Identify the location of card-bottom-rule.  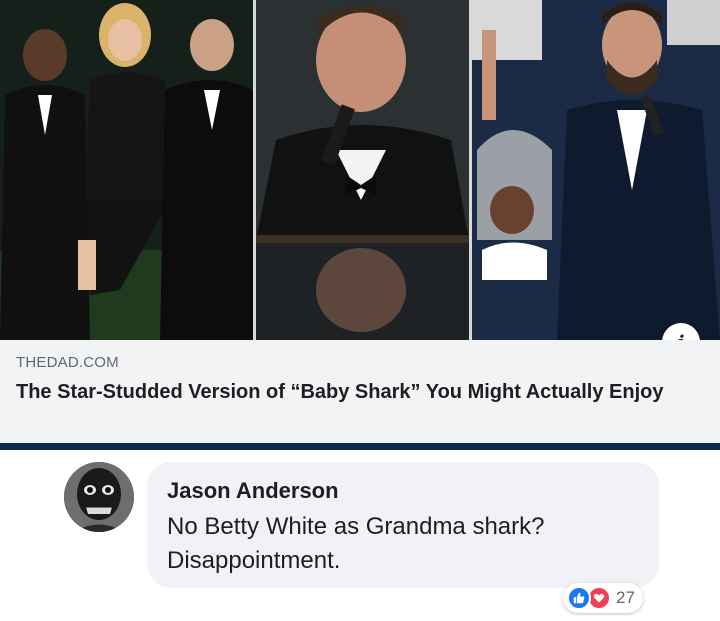
(360, 446).